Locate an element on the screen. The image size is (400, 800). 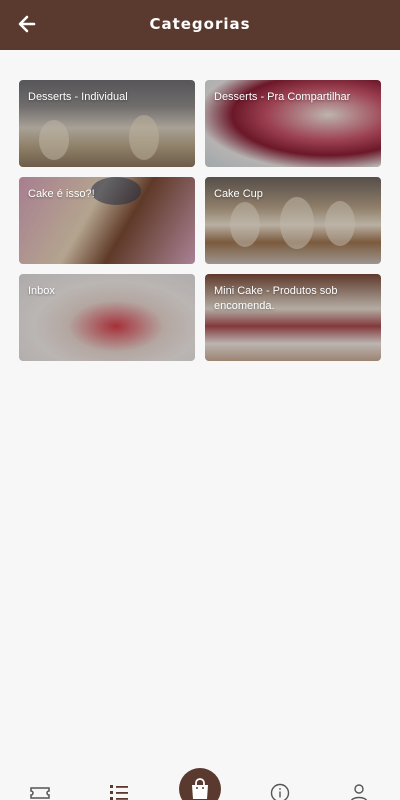
category-card-mini-cake: Mini Cake - Produtos sob encomenda. is located at coordinates (293, 317).